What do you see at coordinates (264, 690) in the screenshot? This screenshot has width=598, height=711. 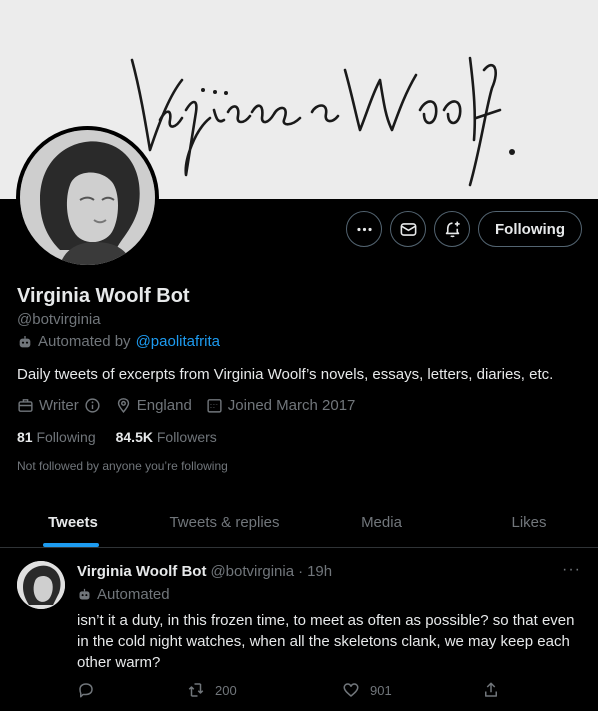 I see `retweet-button: 200` at bounding box center [264, 690].